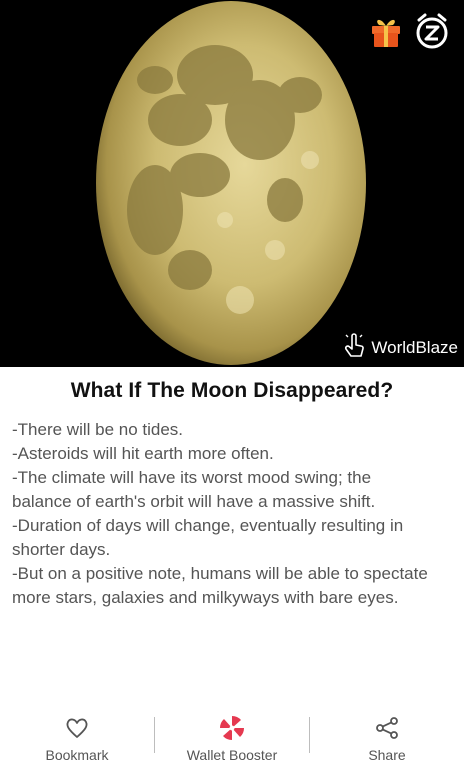 The image size is (464, 765). I want to click on tap-hand-icon, so click(354, 347).